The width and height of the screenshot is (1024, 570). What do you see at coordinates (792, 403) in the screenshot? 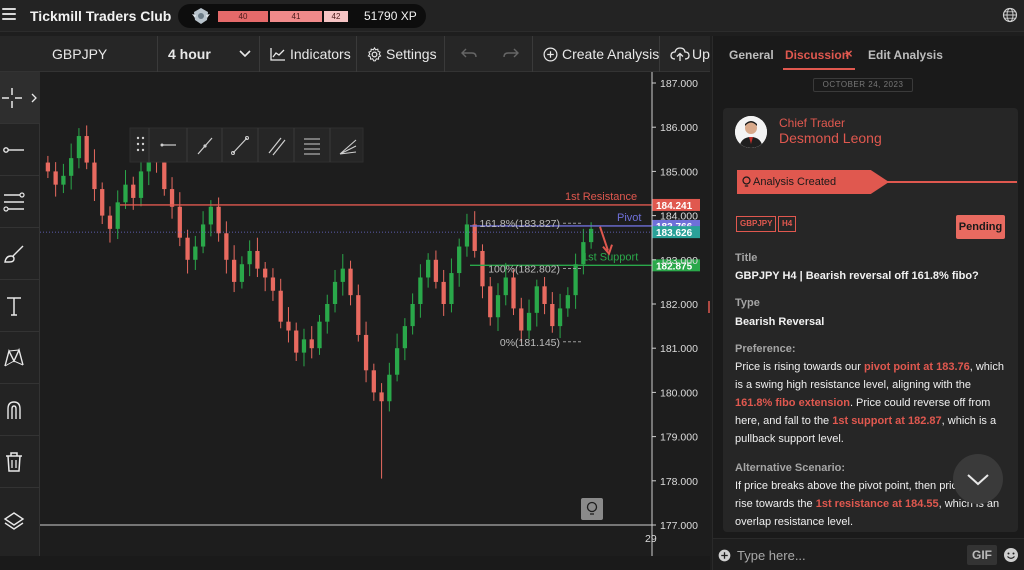
I see `fibo-highlight: 161.8% fibo extension` at bounding box center [792, 403].